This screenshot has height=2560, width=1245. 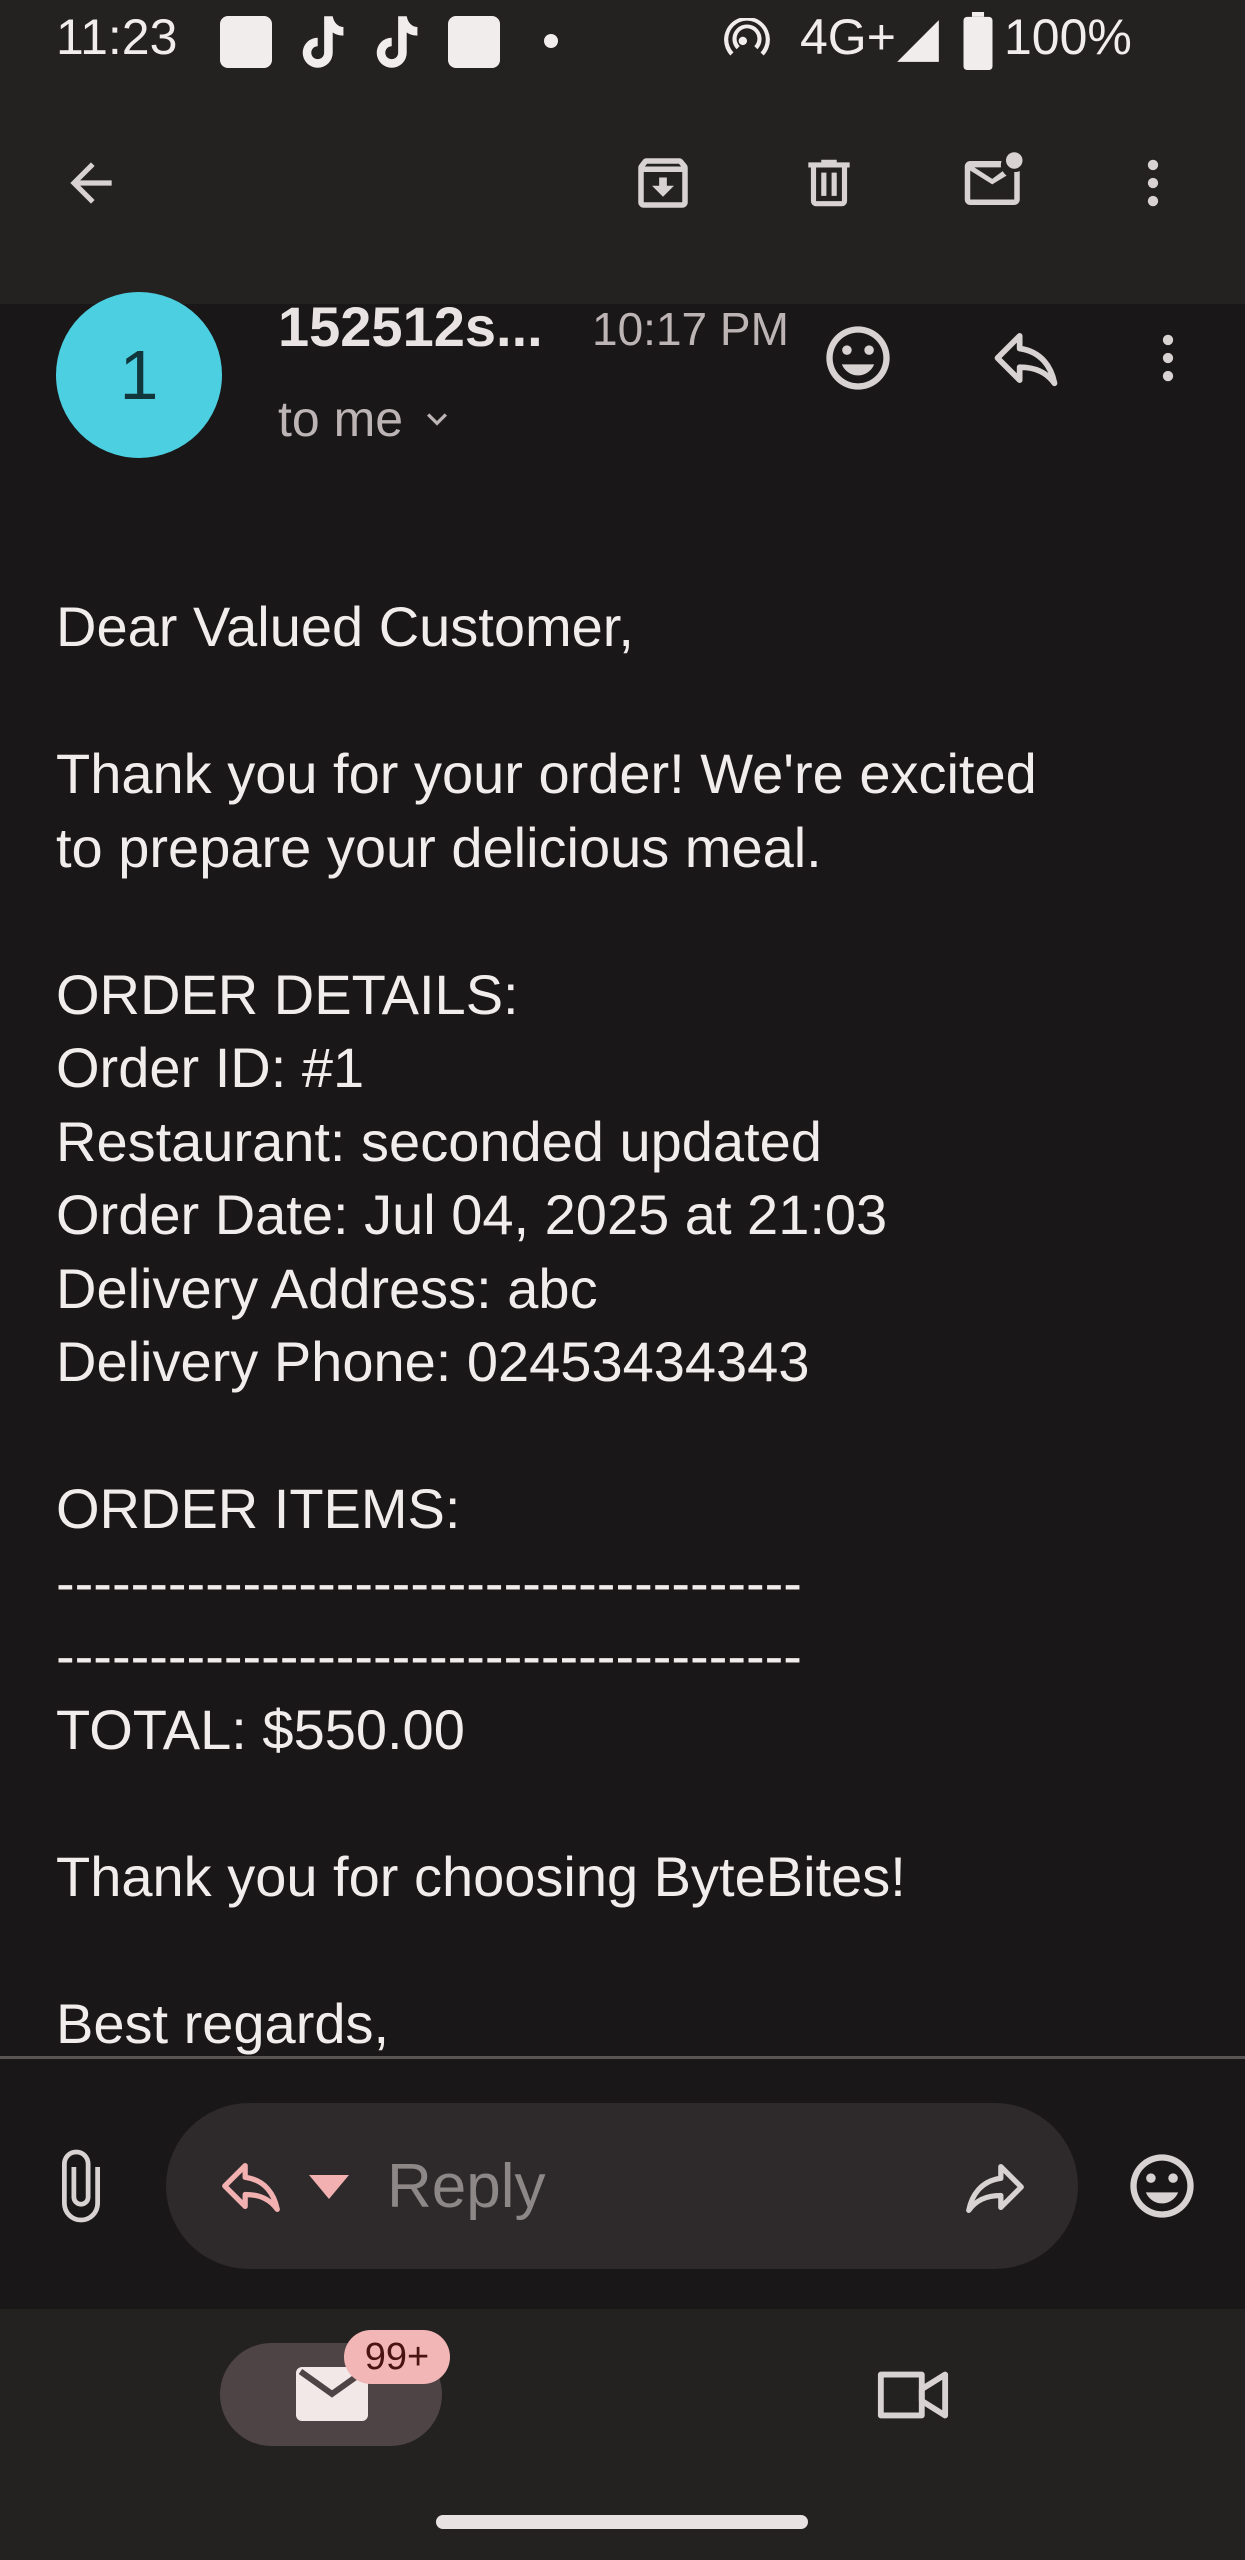 I want to click on back-button, so click(x=91, y=183).